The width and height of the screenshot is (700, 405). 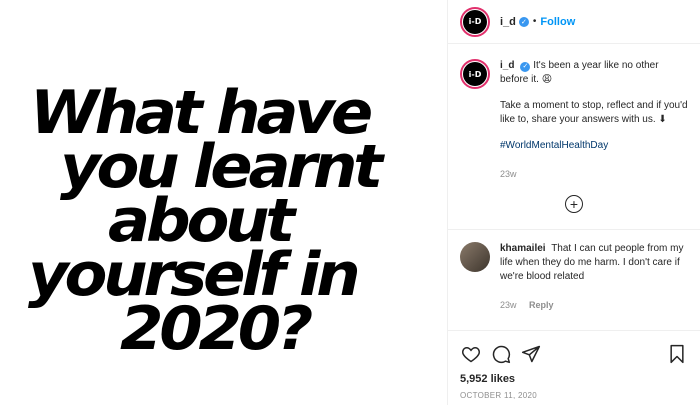 I want to click on post-actions-area: 5,952 likes OCTOBER 11, 2020, so click(x=574, y=367).